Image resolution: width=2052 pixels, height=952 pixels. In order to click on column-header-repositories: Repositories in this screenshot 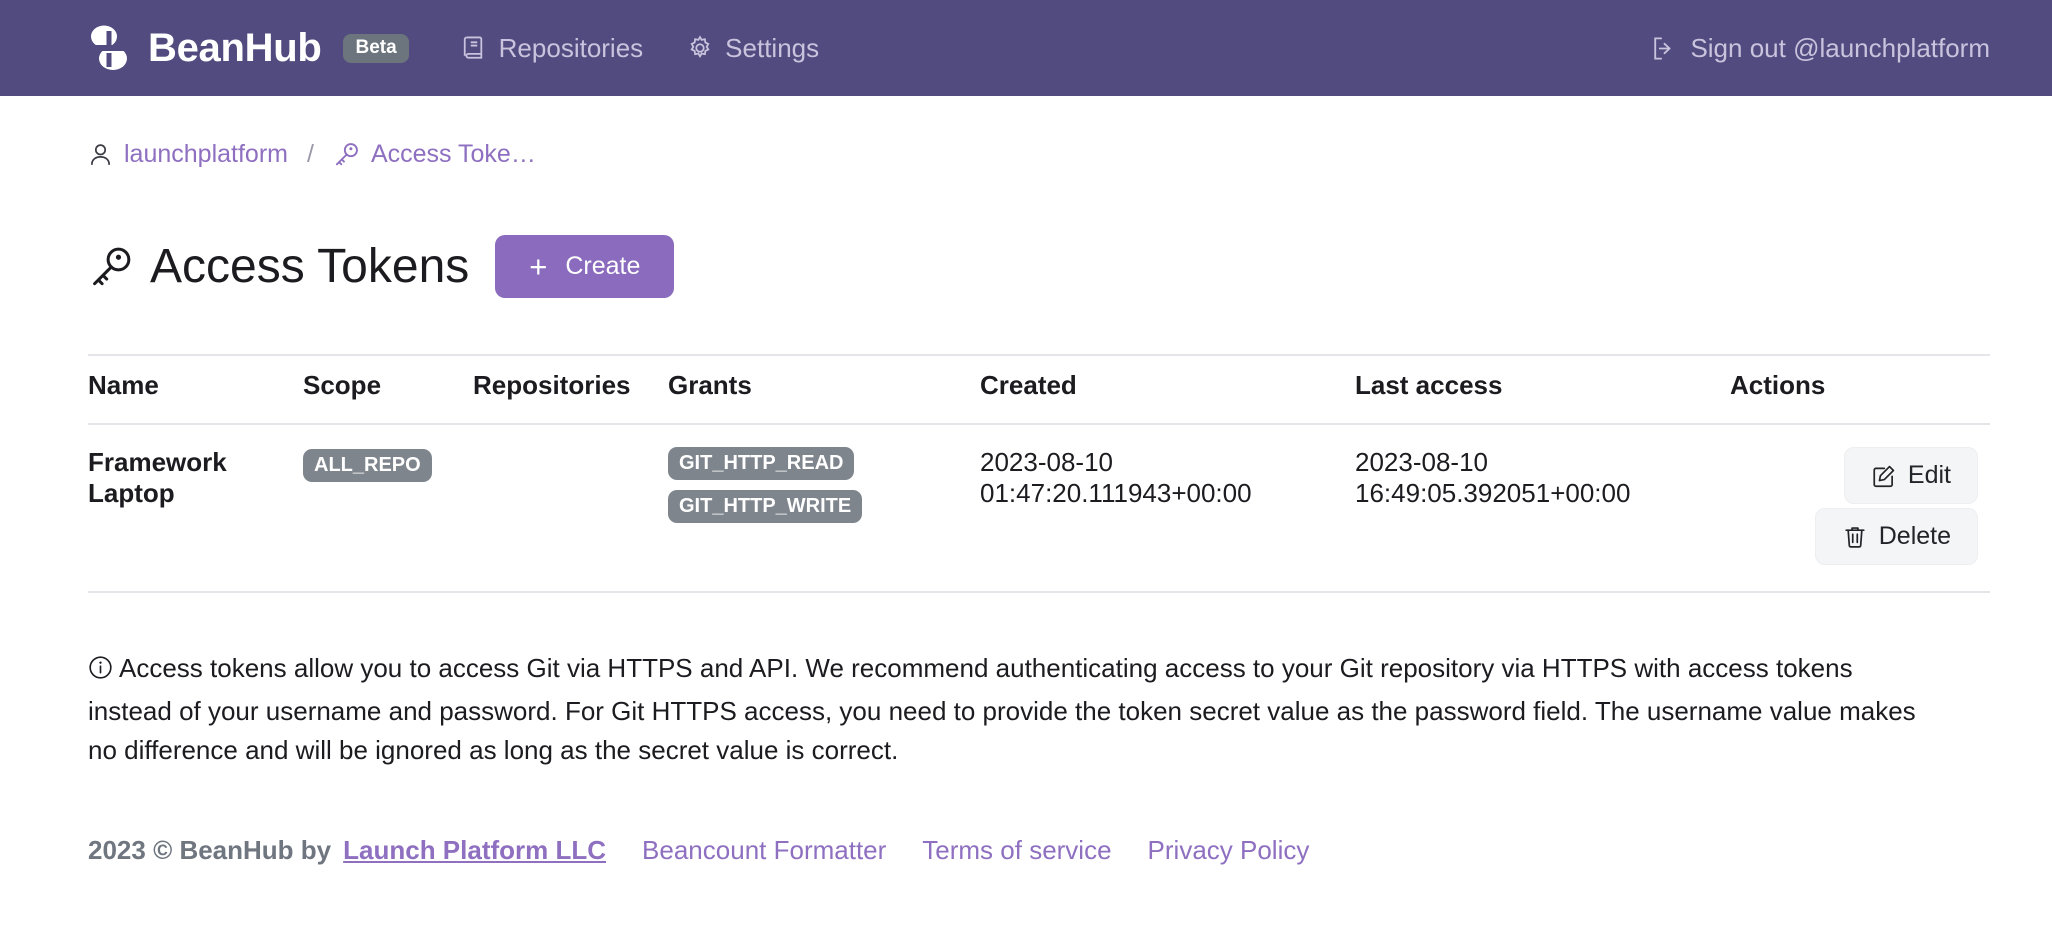, I will do `click(570, 390)`.